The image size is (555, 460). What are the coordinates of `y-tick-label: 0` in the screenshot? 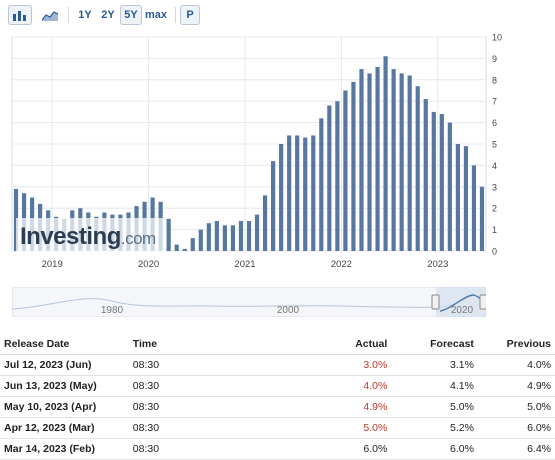 It's located at (494, 252).